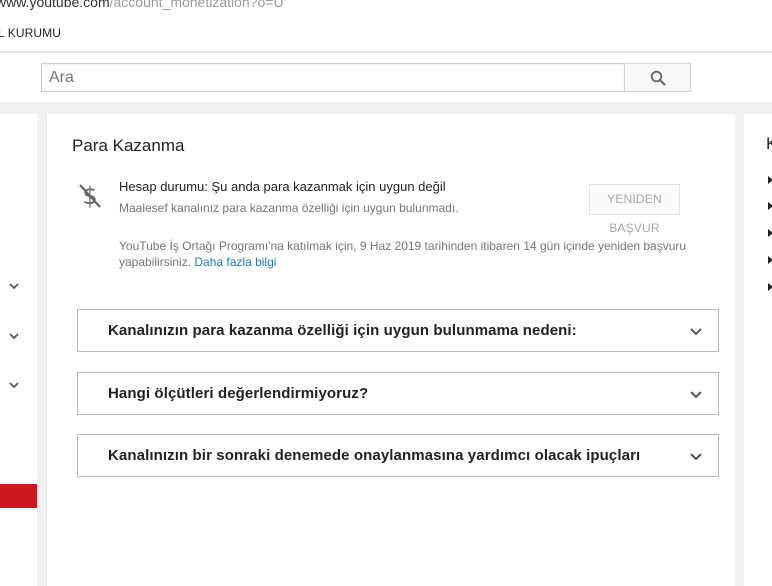 Image resolution: width=772 pixels, height=586 pixels. I want to click on address-bar: www.youtube.com/account_monetization?o=U, so click(386, 8).